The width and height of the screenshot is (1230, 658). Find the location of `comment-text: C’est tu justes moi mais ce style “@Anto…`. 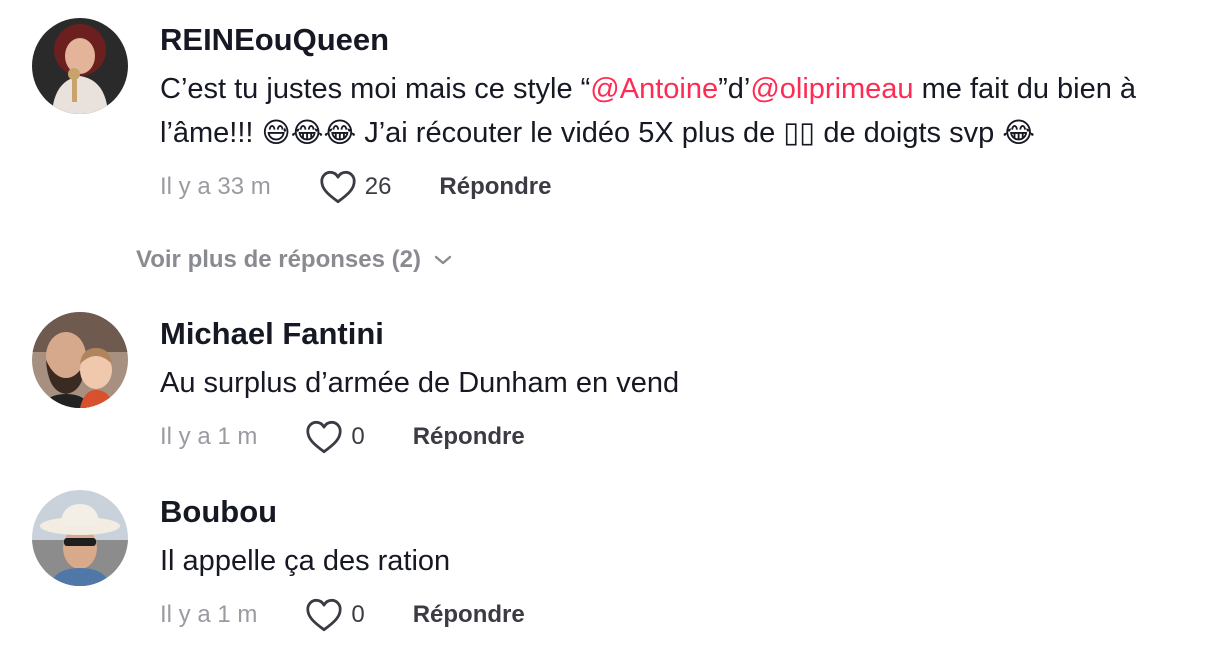

comment-text: C’est tu justes moi mais ce style “@Anto… is located at coordinates (690, 111).